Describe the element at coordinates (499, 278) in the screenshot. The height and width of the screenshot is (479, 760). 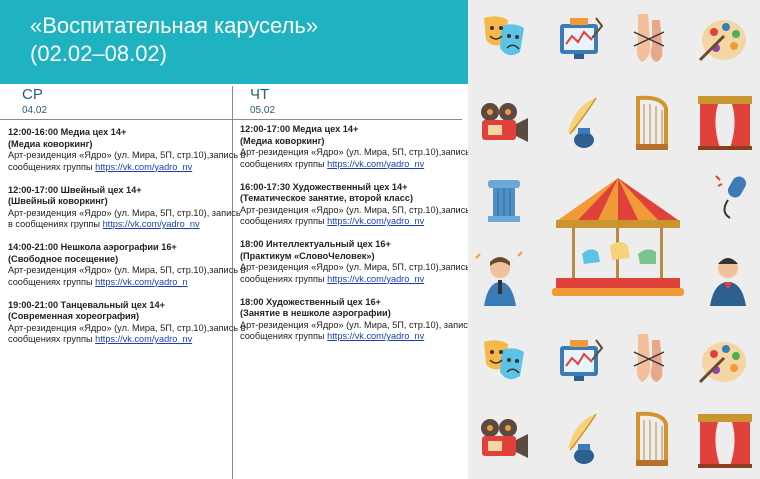
I see `singer-icon` at that location.